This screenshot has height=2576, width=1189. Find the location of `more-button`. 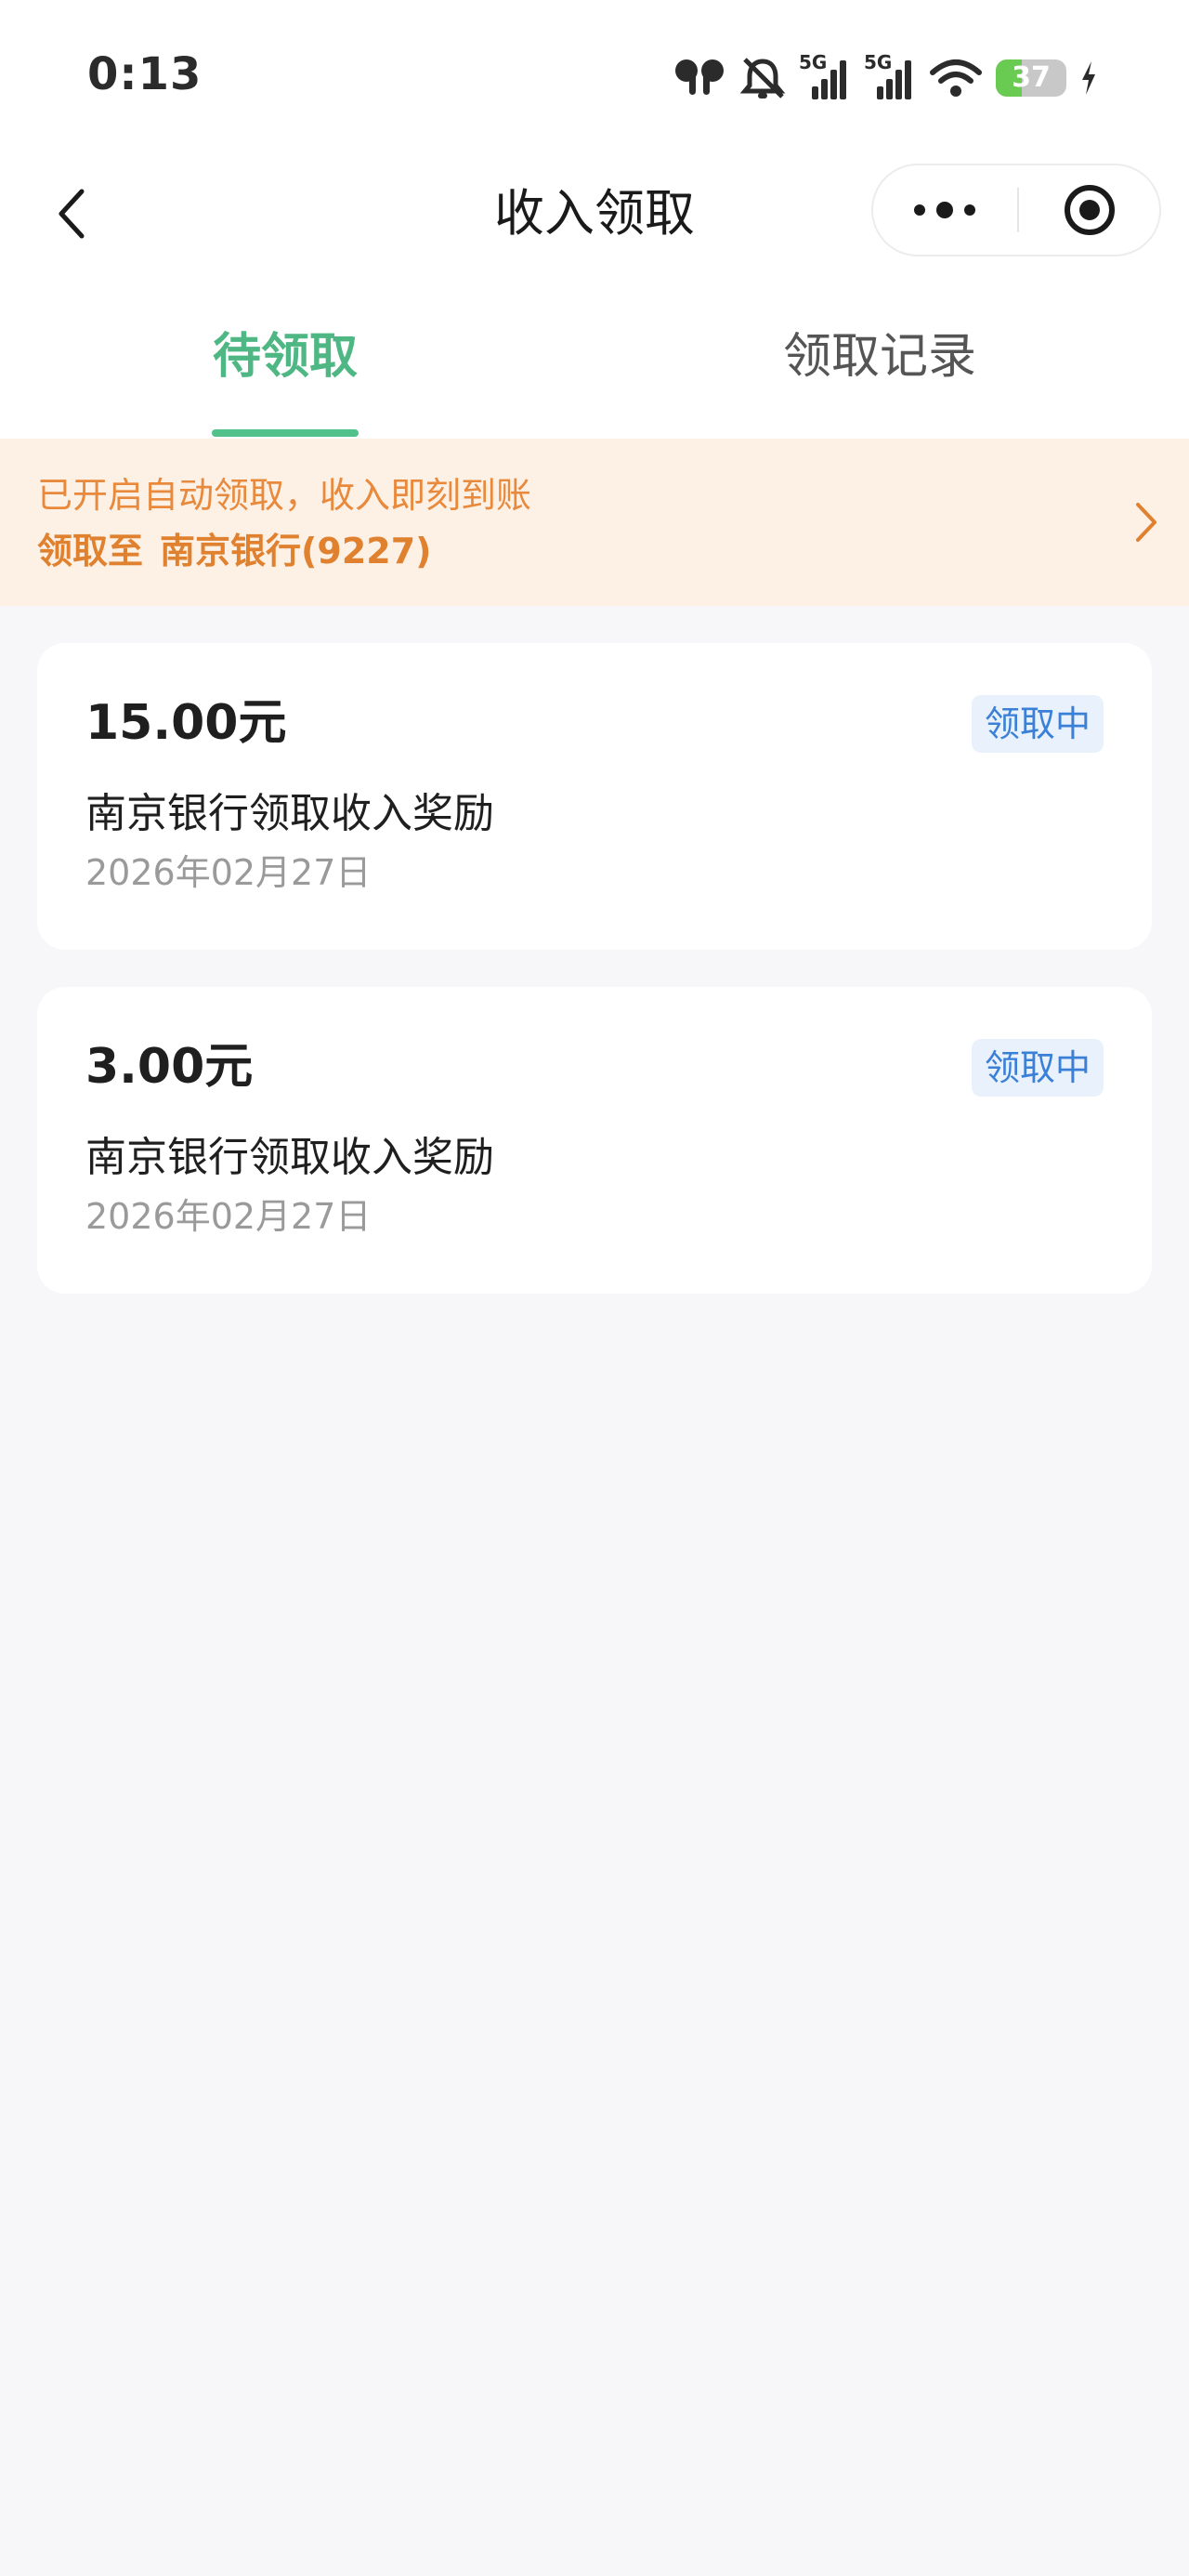

more-button is located at coordinates (944, 210).